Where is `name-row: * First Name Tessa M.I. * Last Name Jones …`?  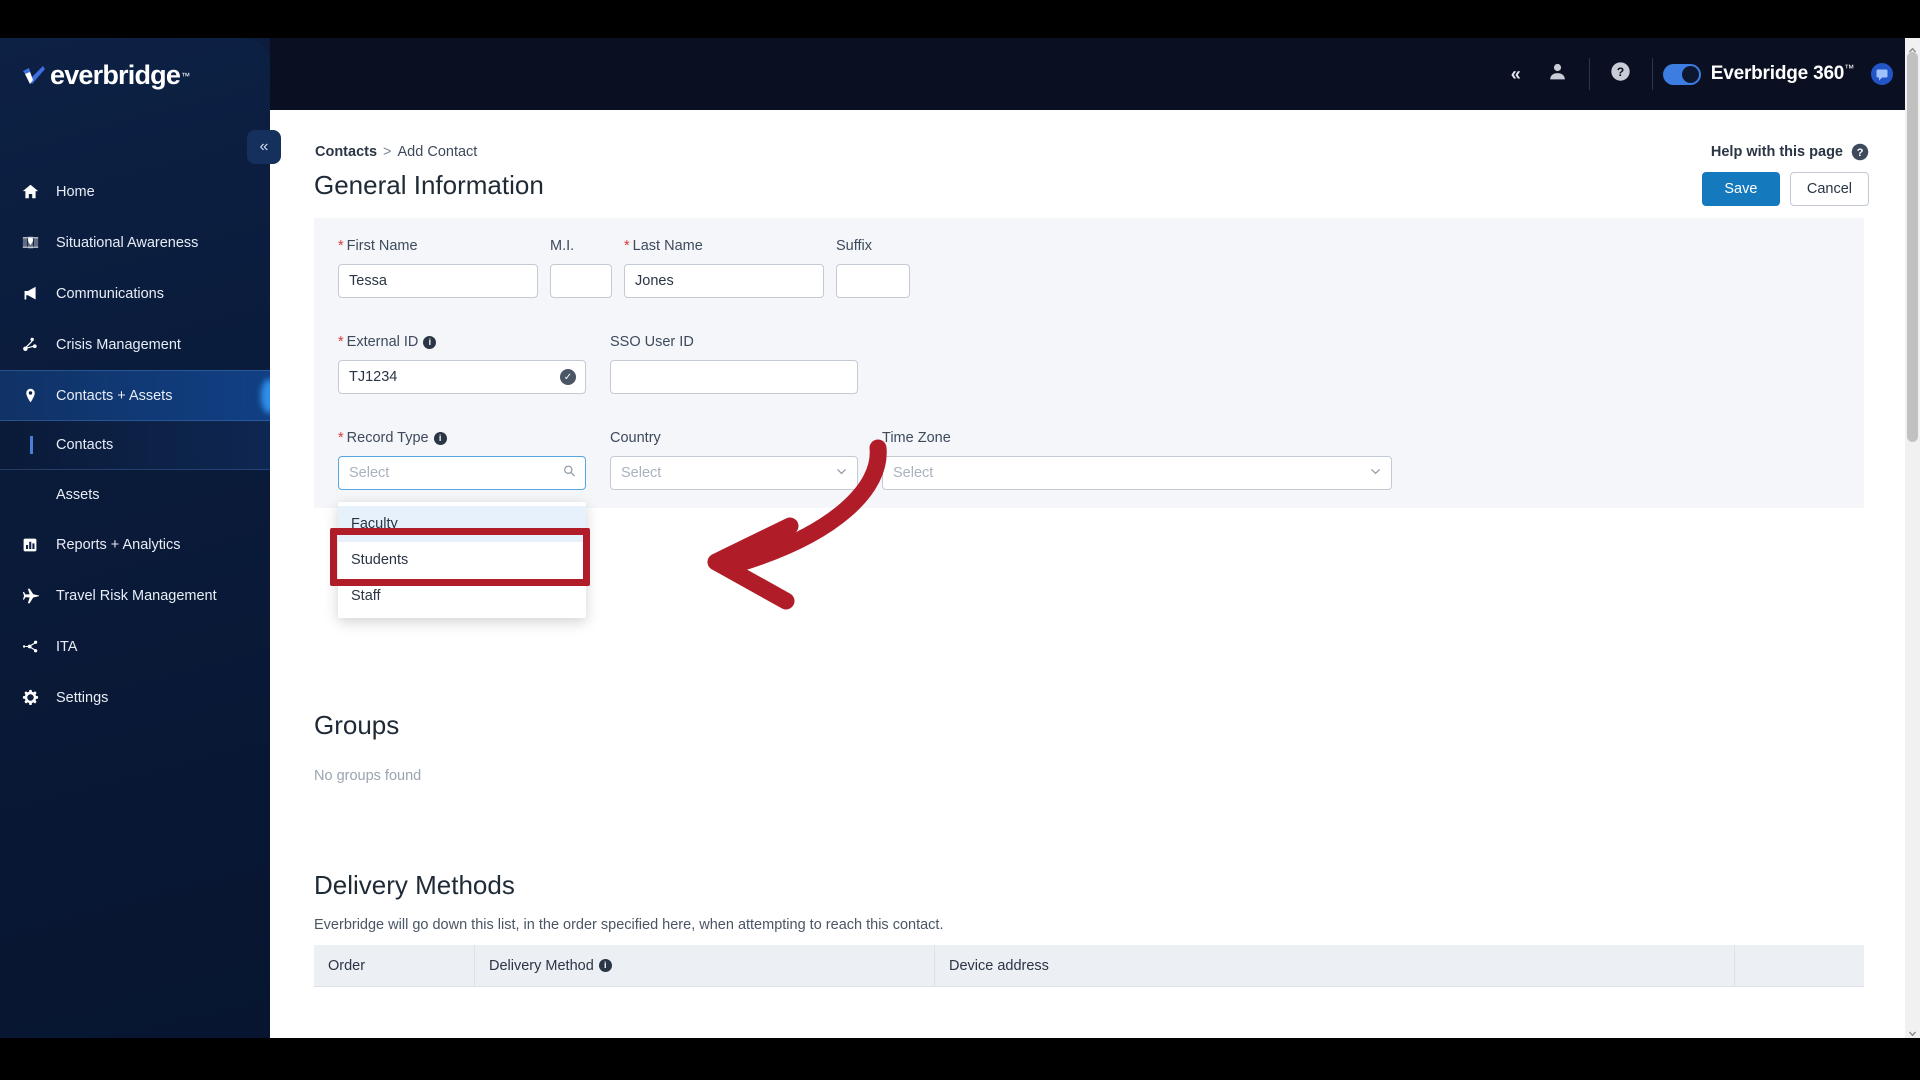
name-row: * First Name Tessa M.I. * Last Name Jones … is located at coordinates (630, 268).